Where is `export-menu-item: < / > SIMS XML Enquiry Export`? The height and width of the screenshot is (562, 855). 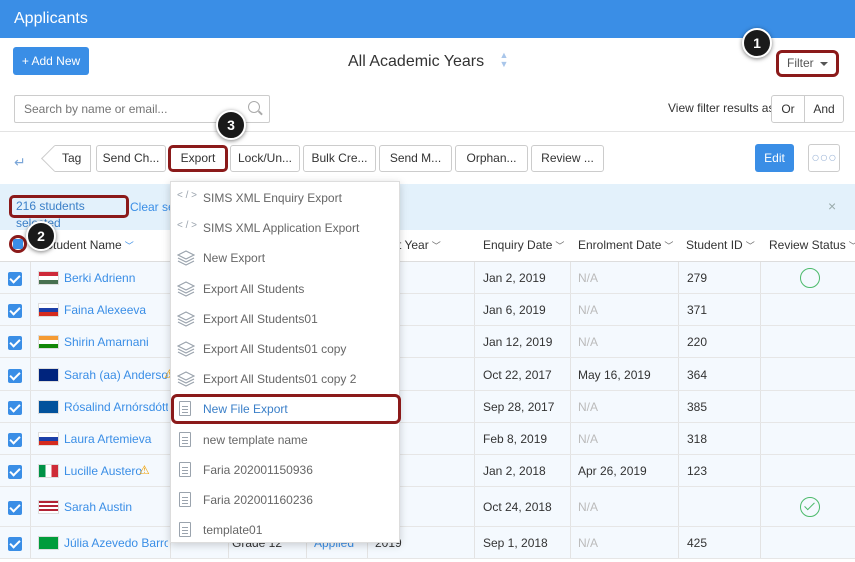 export-menu-item: < / > SIMS XML Enquiry Export is located at coordinates (285, 198).